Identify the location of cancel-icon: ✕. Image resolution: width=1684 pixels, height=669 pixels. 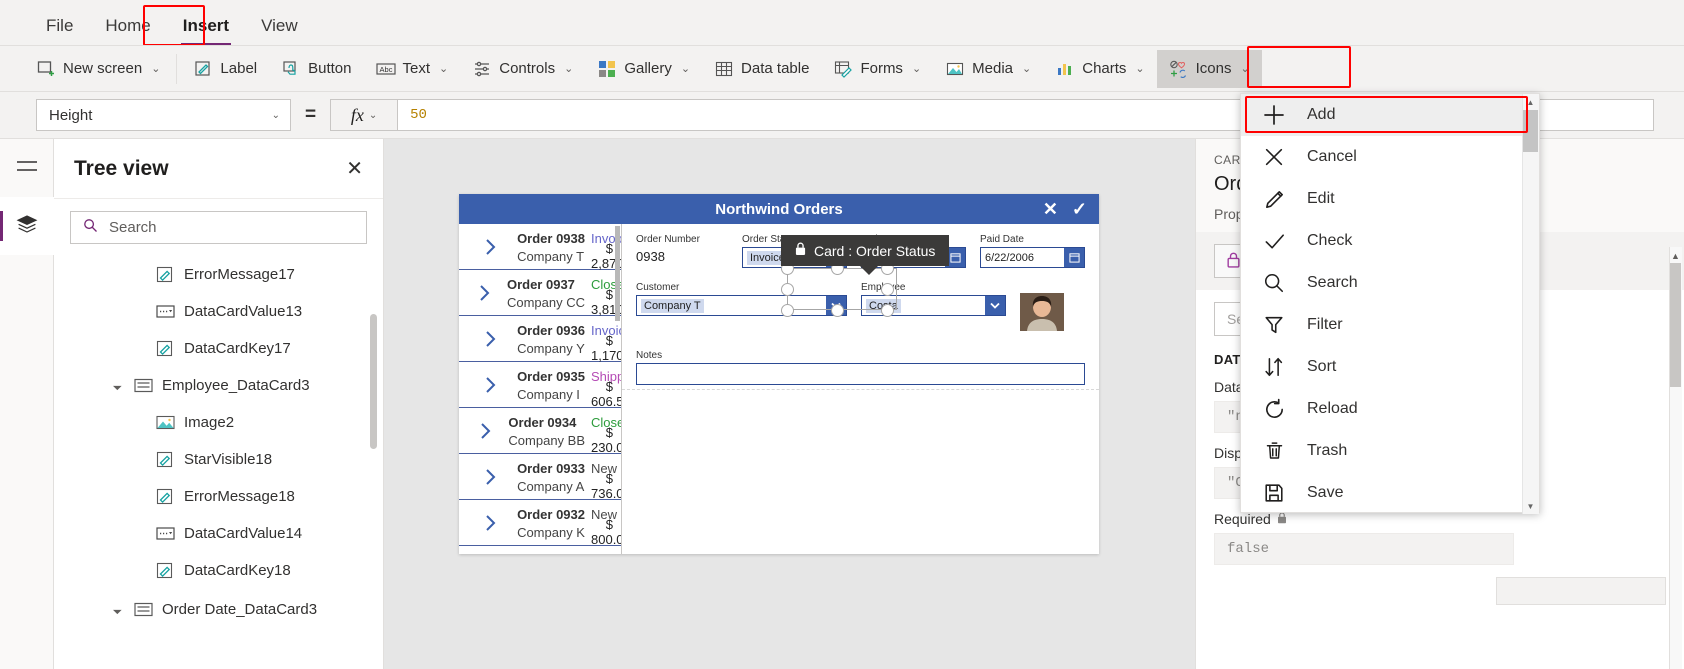
(1050, 209).